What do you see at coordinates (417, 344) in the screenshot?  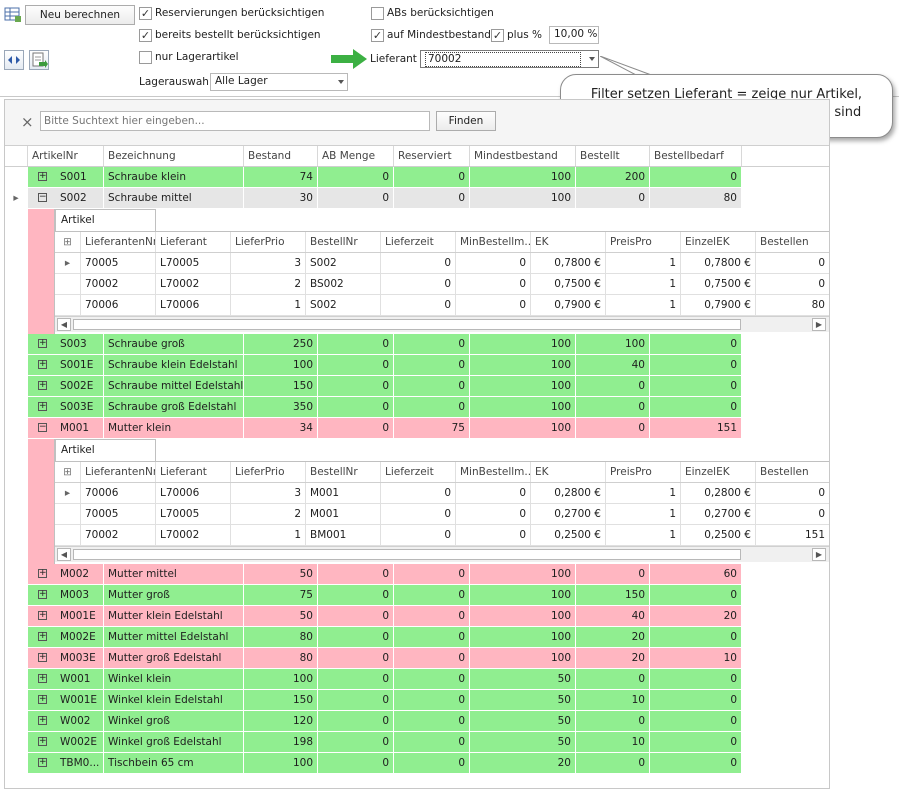 I see `table-row: S003 Schraube groß 250 0 0 100 100 0 +` at bounding box center [417, 344].